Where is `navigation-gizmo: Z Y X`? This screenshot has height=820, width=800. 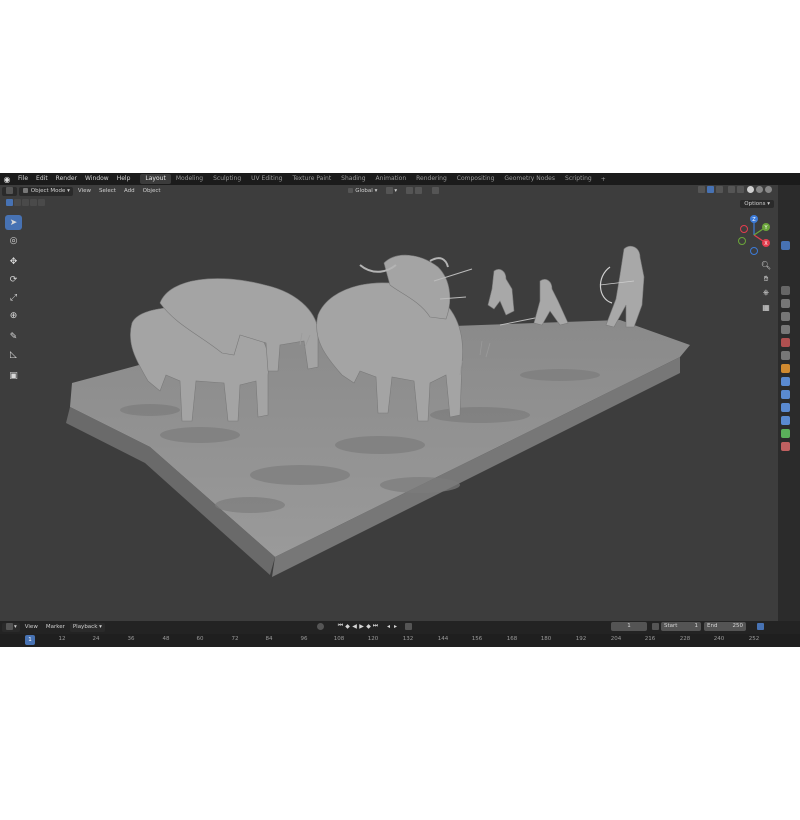
navigation-gizmo: Z Y X is located at coordinates (754, 235).